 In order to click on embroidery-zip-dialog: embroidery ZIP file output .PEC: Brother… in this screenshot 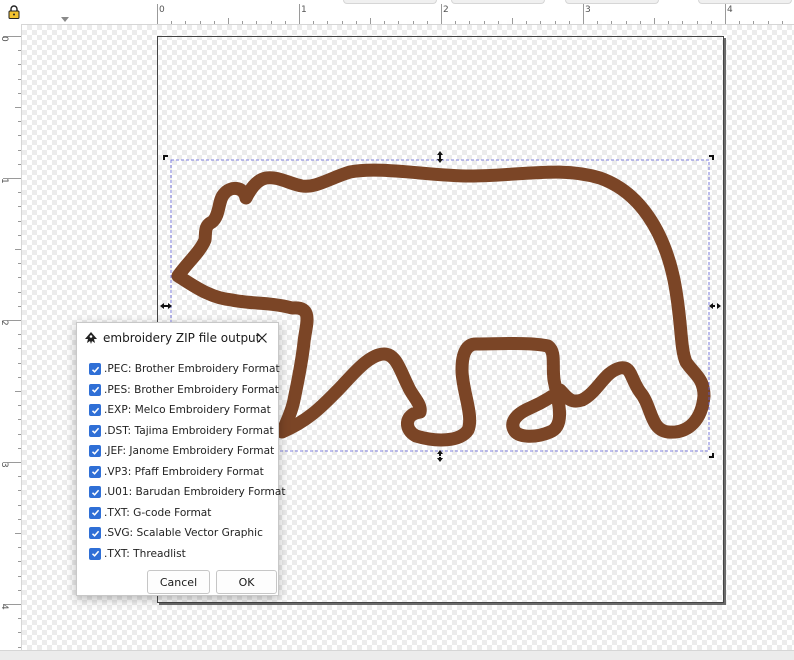, I will do `click(181, 459)`.